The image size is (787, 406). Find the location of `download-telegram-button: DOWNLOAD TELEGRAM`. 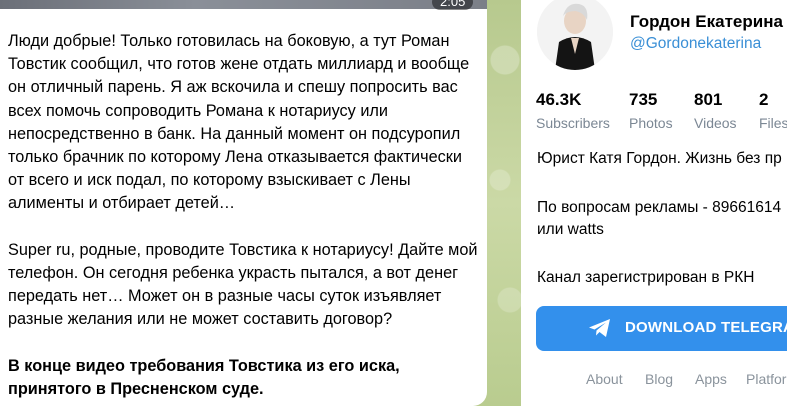

download-telegram-button: DOWNLOAD TELEGRAM is located at coordinates (661, 328).